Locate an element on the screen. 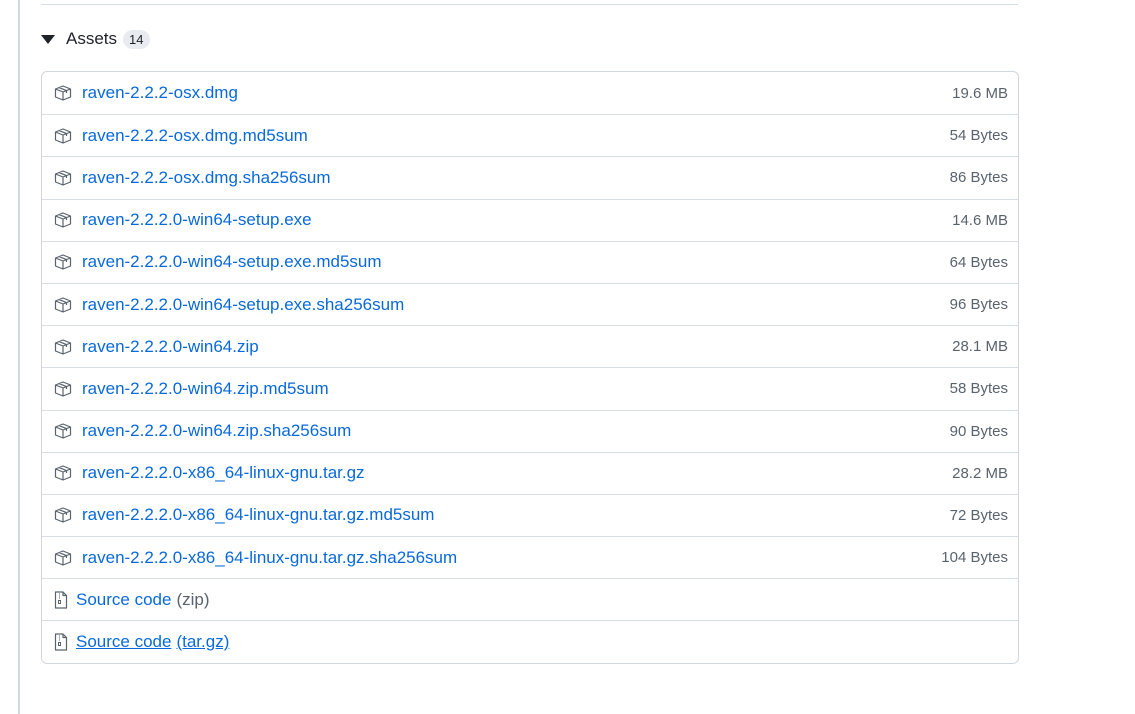  section-divider is located at coordinates (529, 4).